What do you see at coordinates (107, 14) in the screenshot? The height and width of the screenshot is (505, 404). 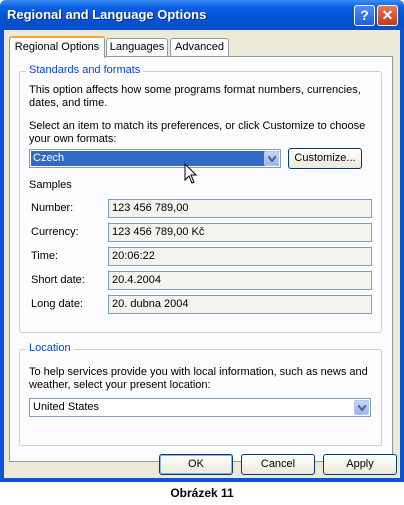 I see `window-title: Regional and Language Options` at bounding box center [107, 14].